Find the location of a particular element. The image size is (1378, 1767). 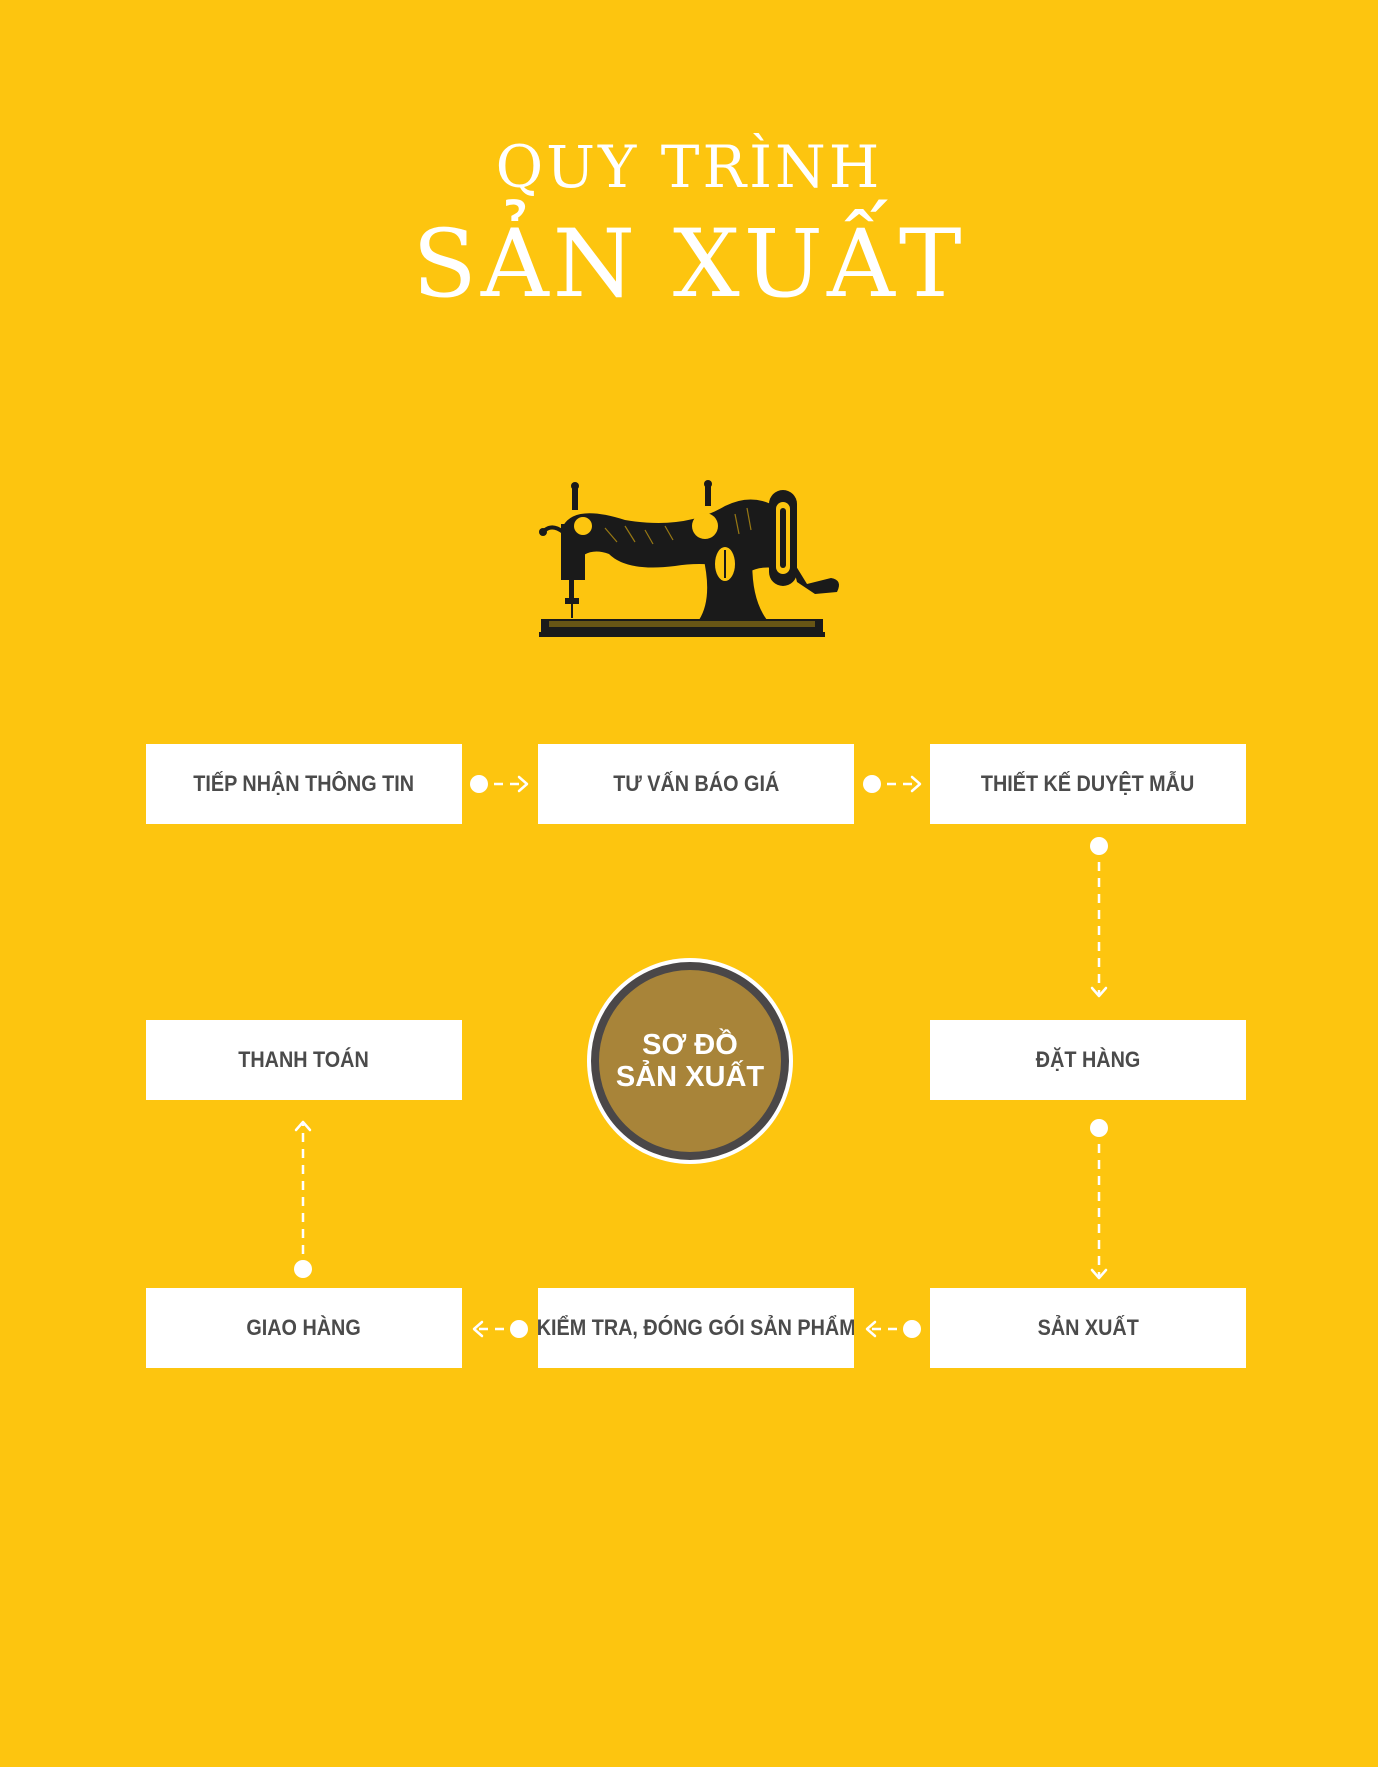

step-box-4: ĐẶT HÀNG is located at coordinates (1088, 1060).